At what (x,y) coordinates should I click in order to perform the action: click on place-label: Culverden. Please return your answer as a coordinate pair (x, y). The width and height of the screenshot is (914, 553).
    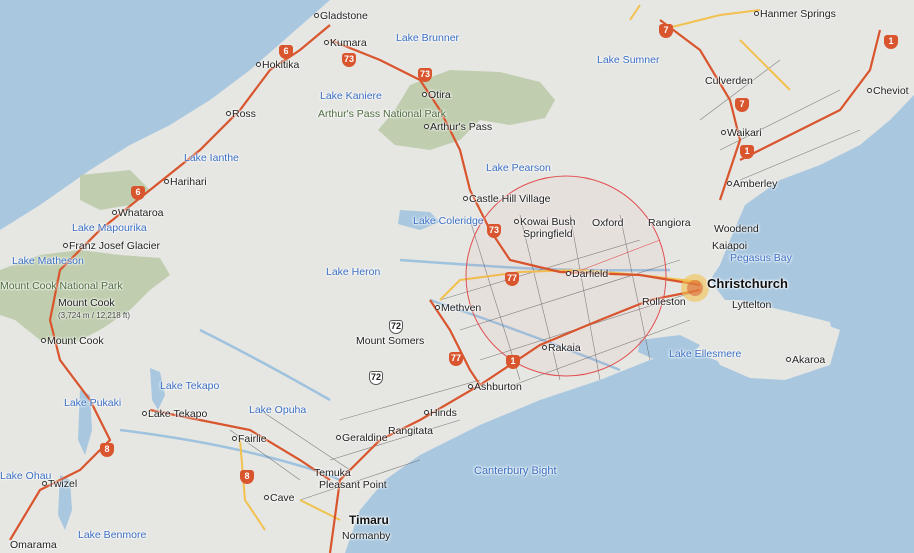
    Looking at the image, I should click on (729, 81).